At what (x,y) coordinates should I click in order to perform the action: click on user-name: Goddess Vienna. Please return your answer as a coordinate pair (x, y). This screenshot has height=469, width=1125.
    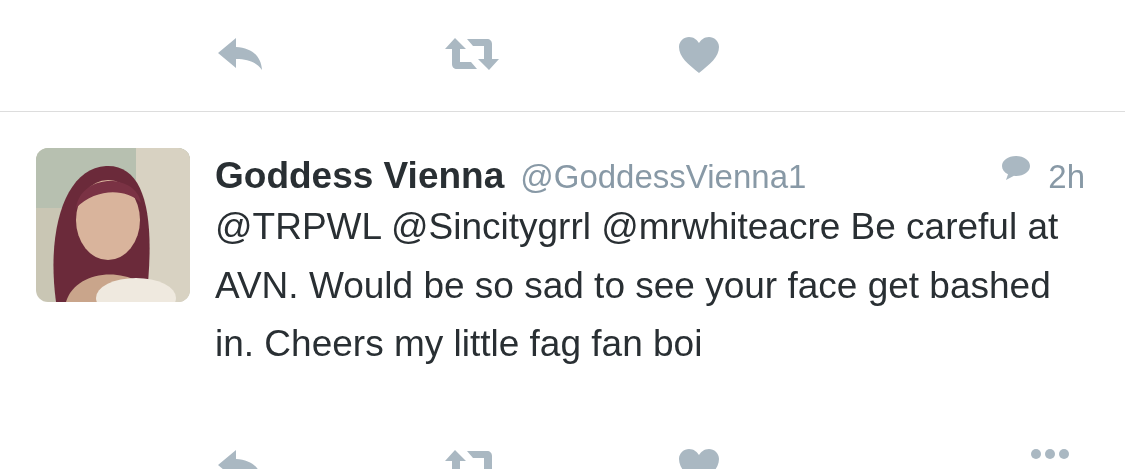
    Looking at the image, I should click on (360, 176).